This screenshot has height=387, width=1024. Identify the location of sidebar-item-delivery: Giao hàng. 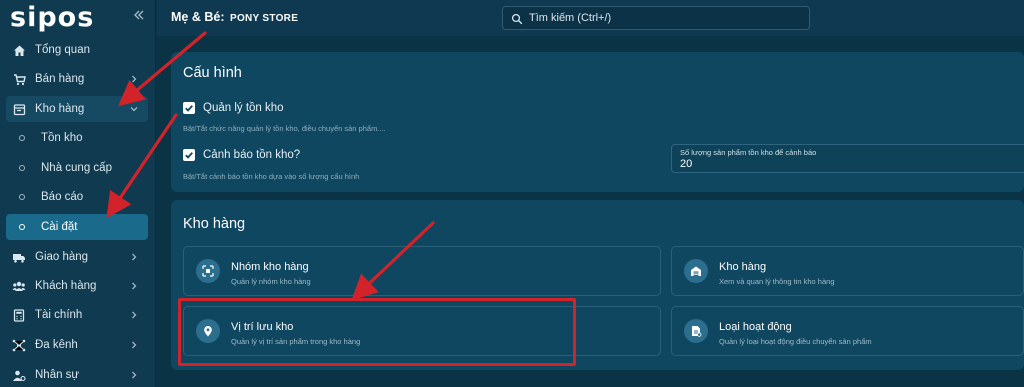
(77, 257).